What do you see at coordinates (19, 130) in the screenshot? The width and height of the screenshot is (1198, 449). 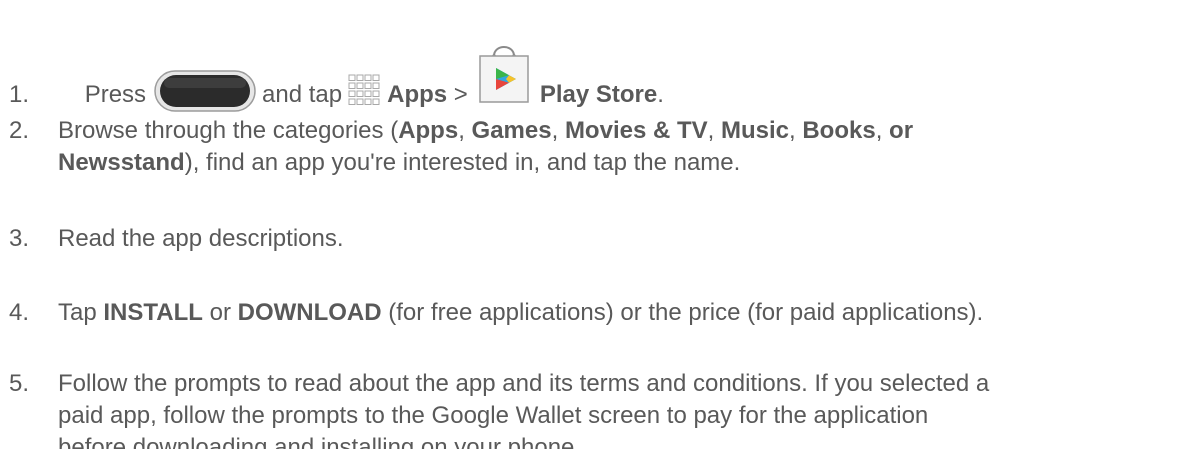 I see `step-number: 2.` at bounding box center [19, 130].